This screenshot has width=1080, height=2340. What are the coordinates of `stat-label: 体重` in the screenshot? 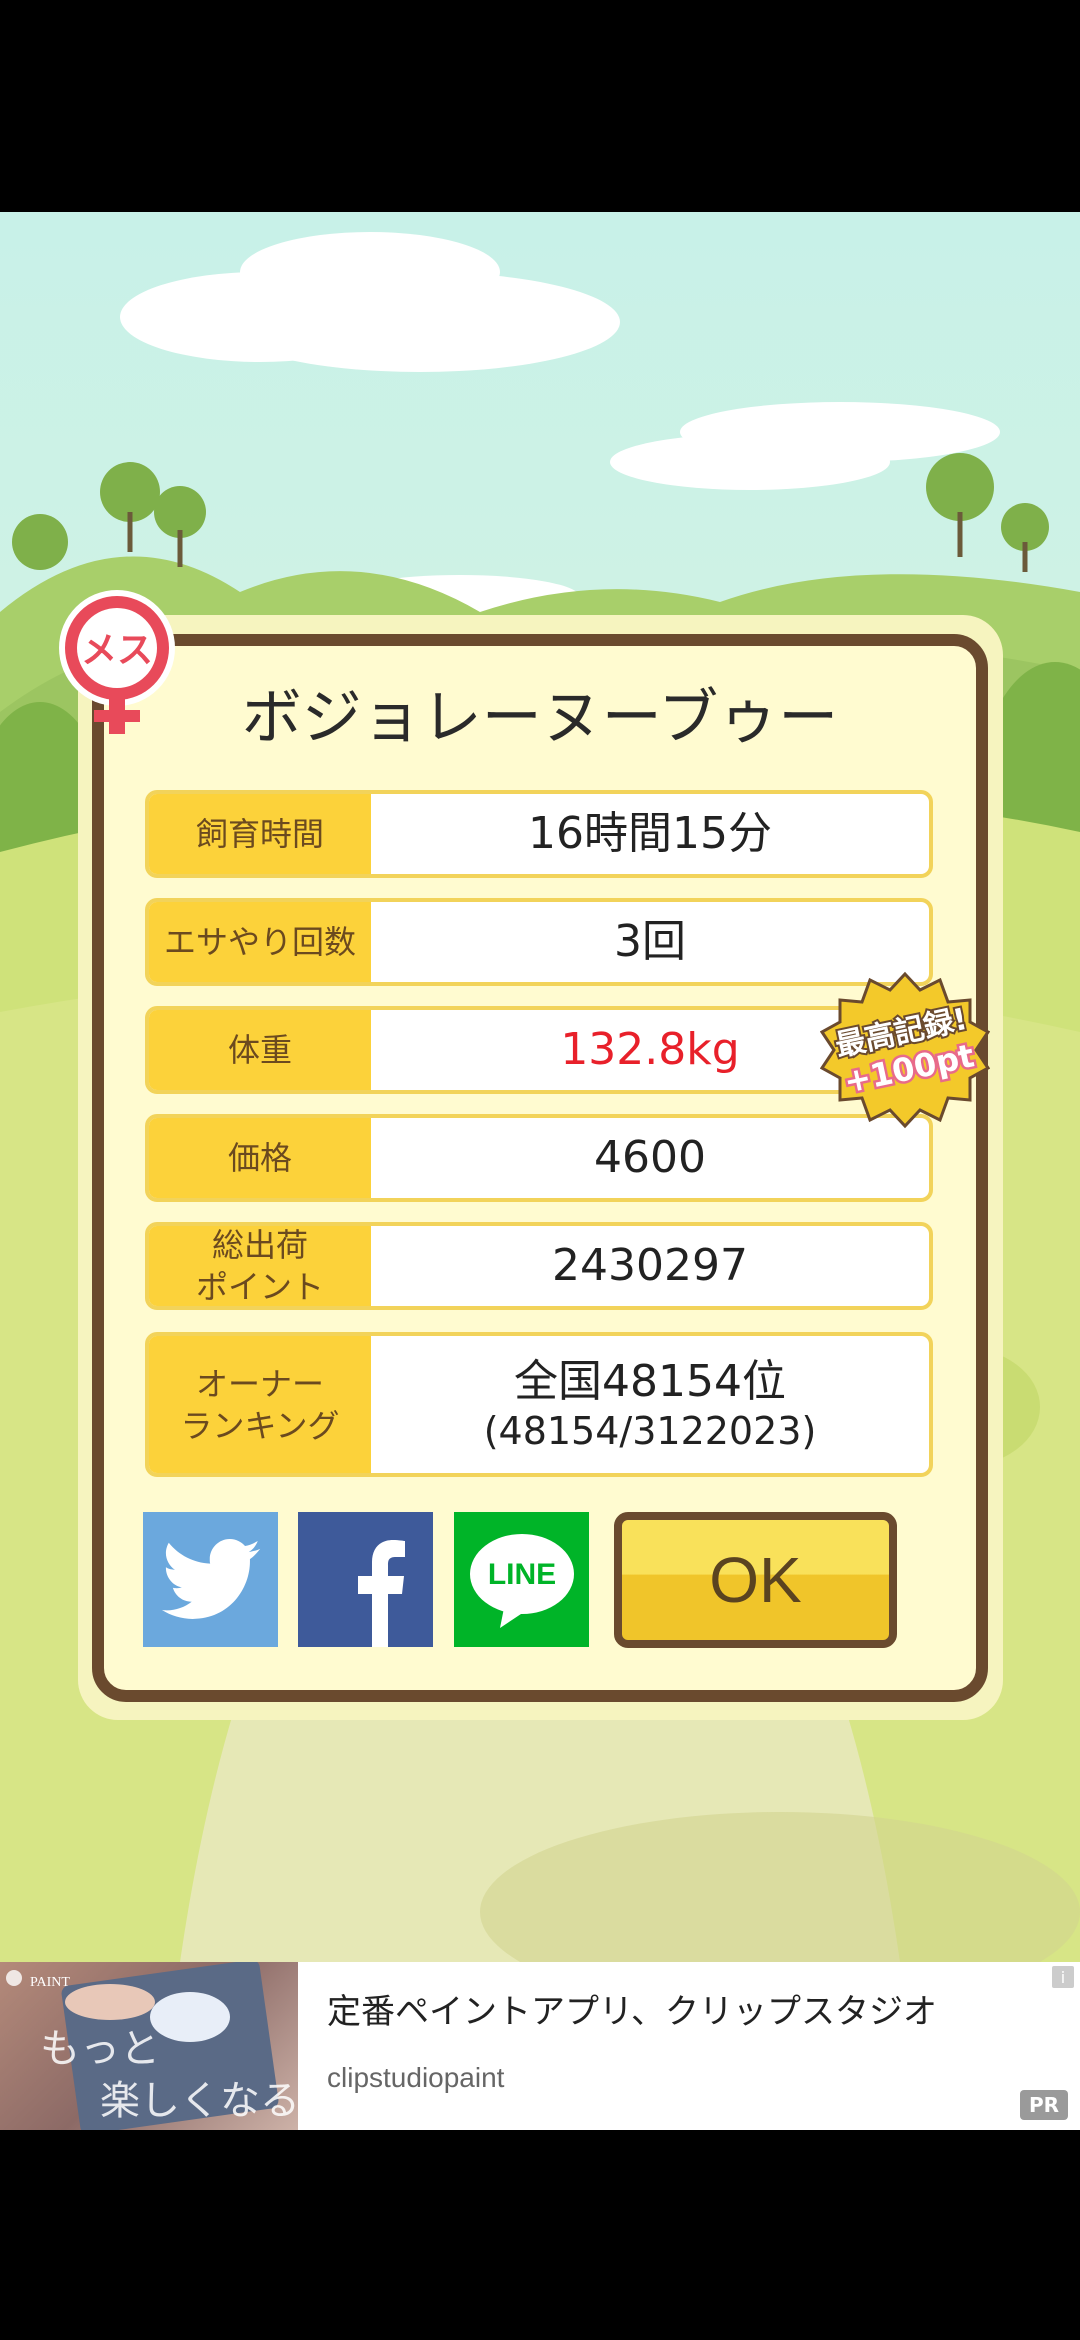 It's located at (260, 1050).